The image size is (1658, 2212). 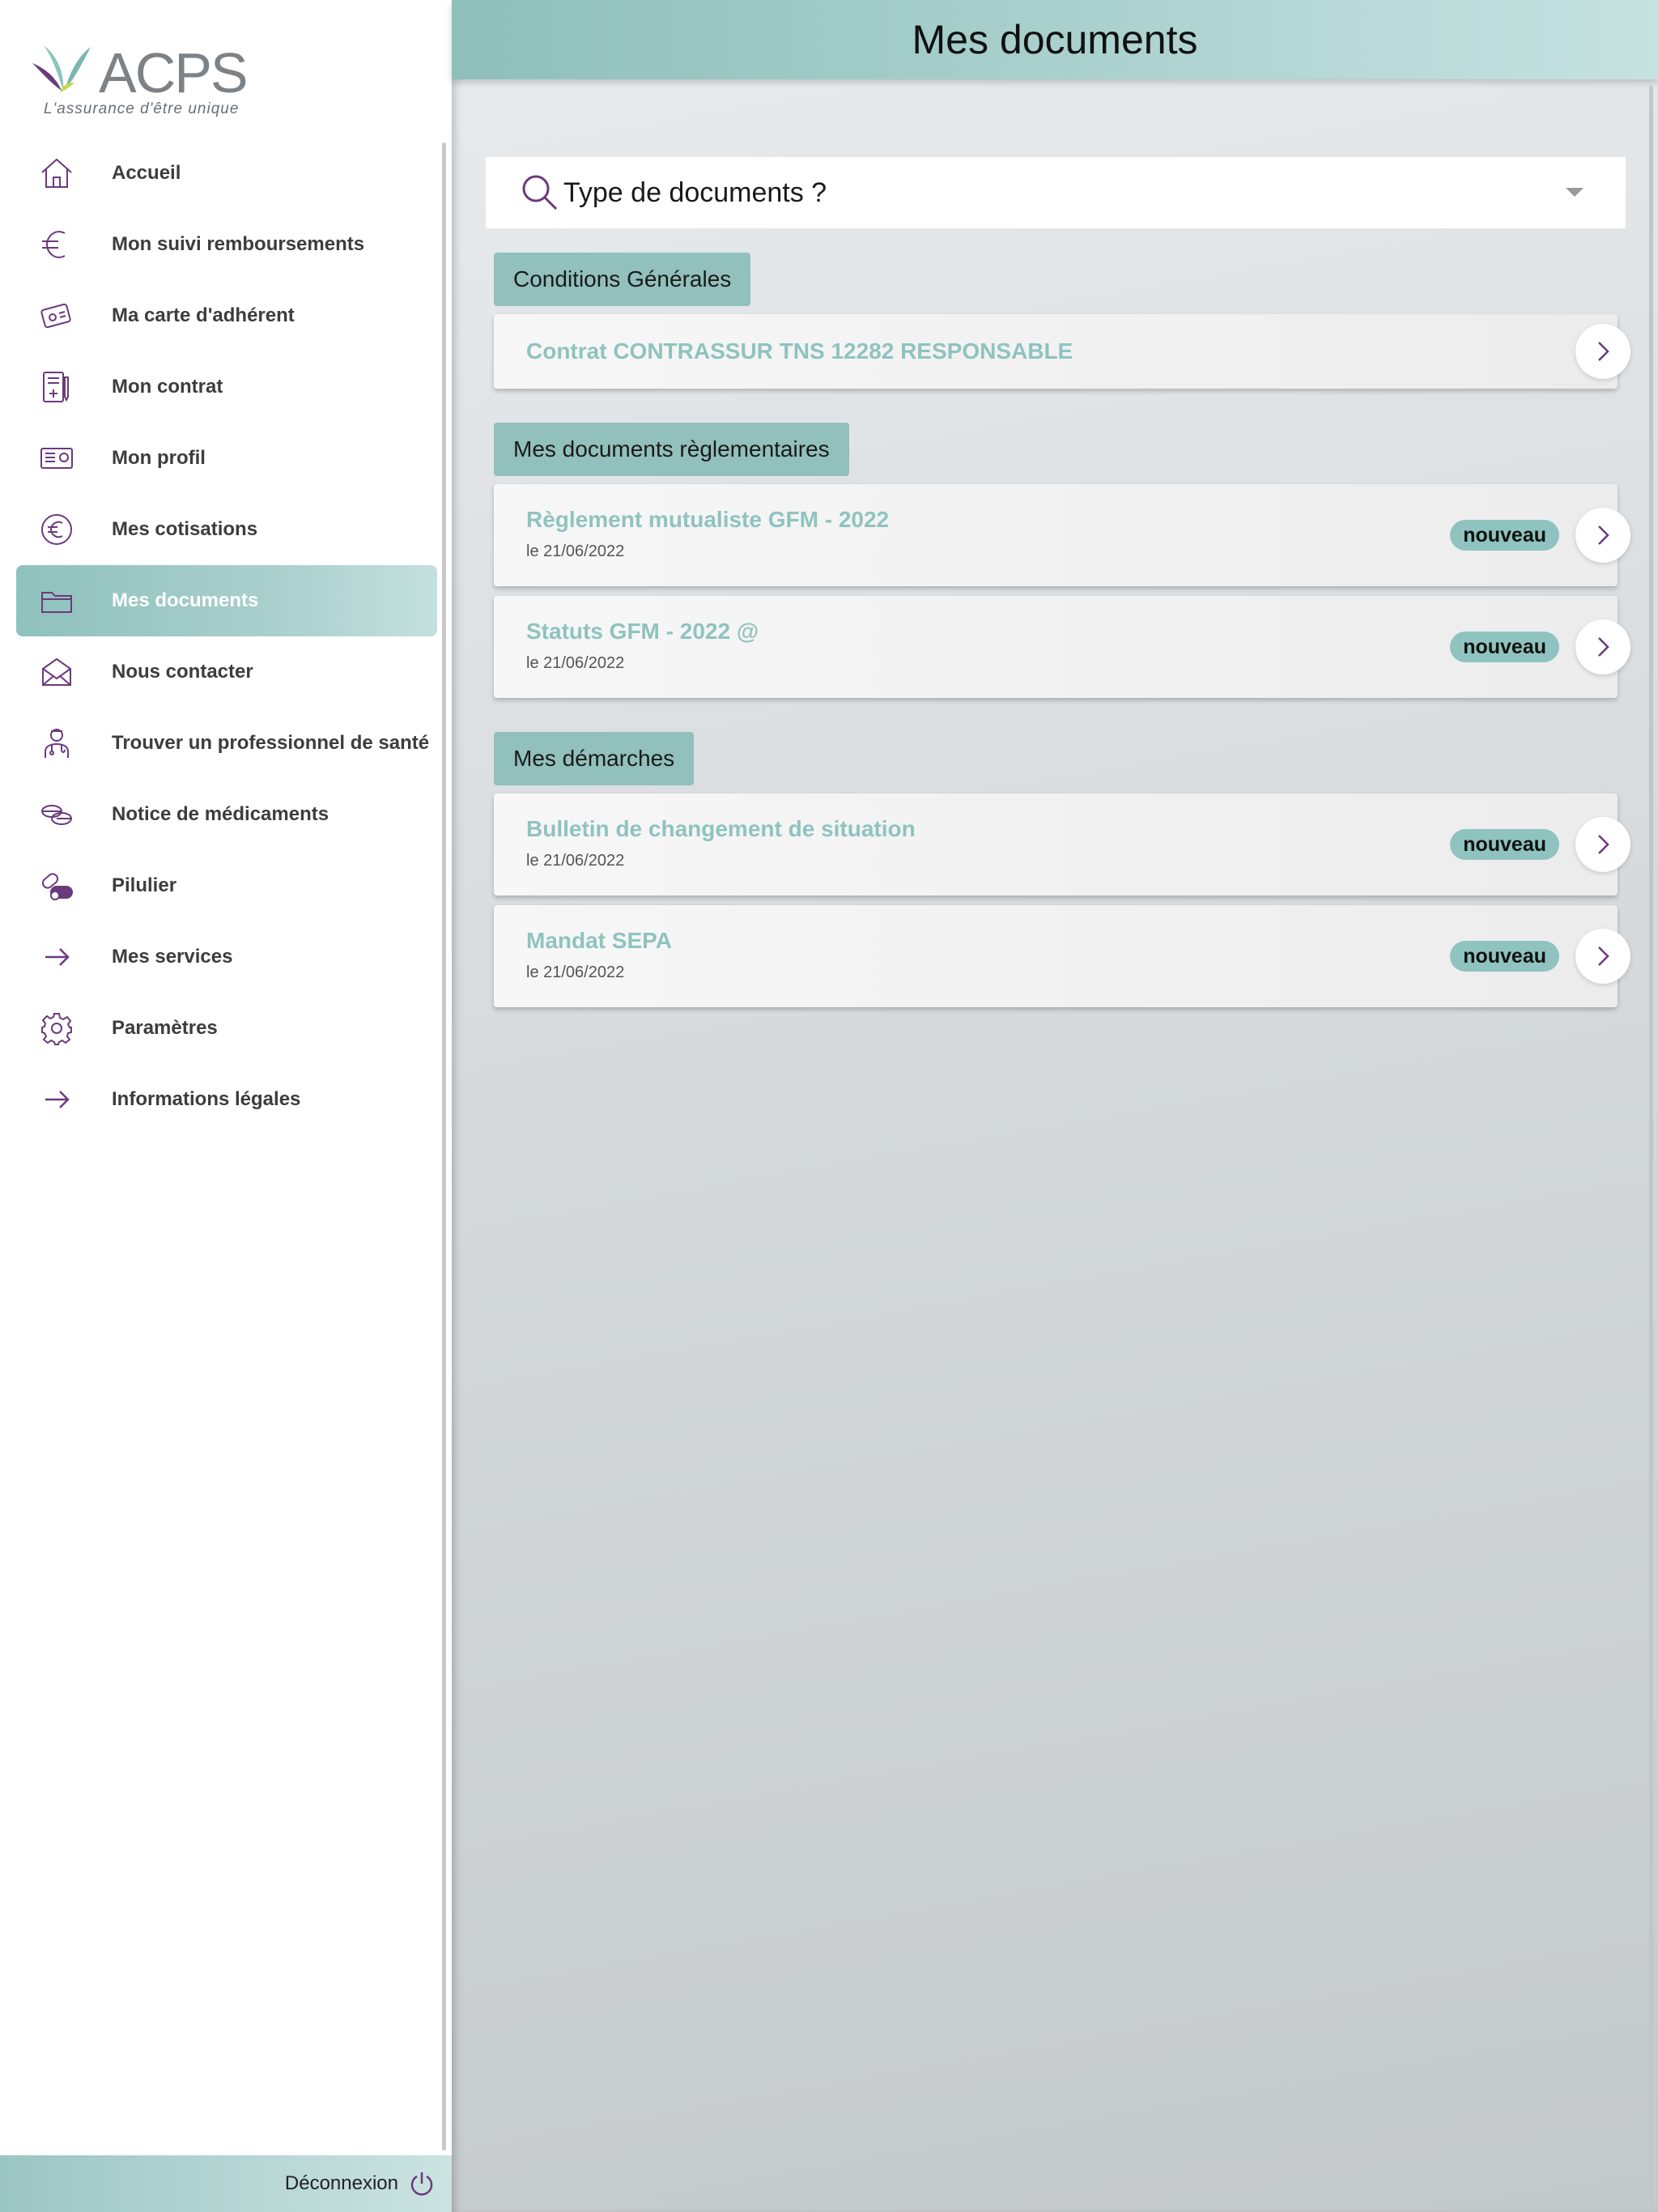 What do you see at coordinates (56, 174) in the screenshot?
I see `home-icon` at bounding box center [56, 174].